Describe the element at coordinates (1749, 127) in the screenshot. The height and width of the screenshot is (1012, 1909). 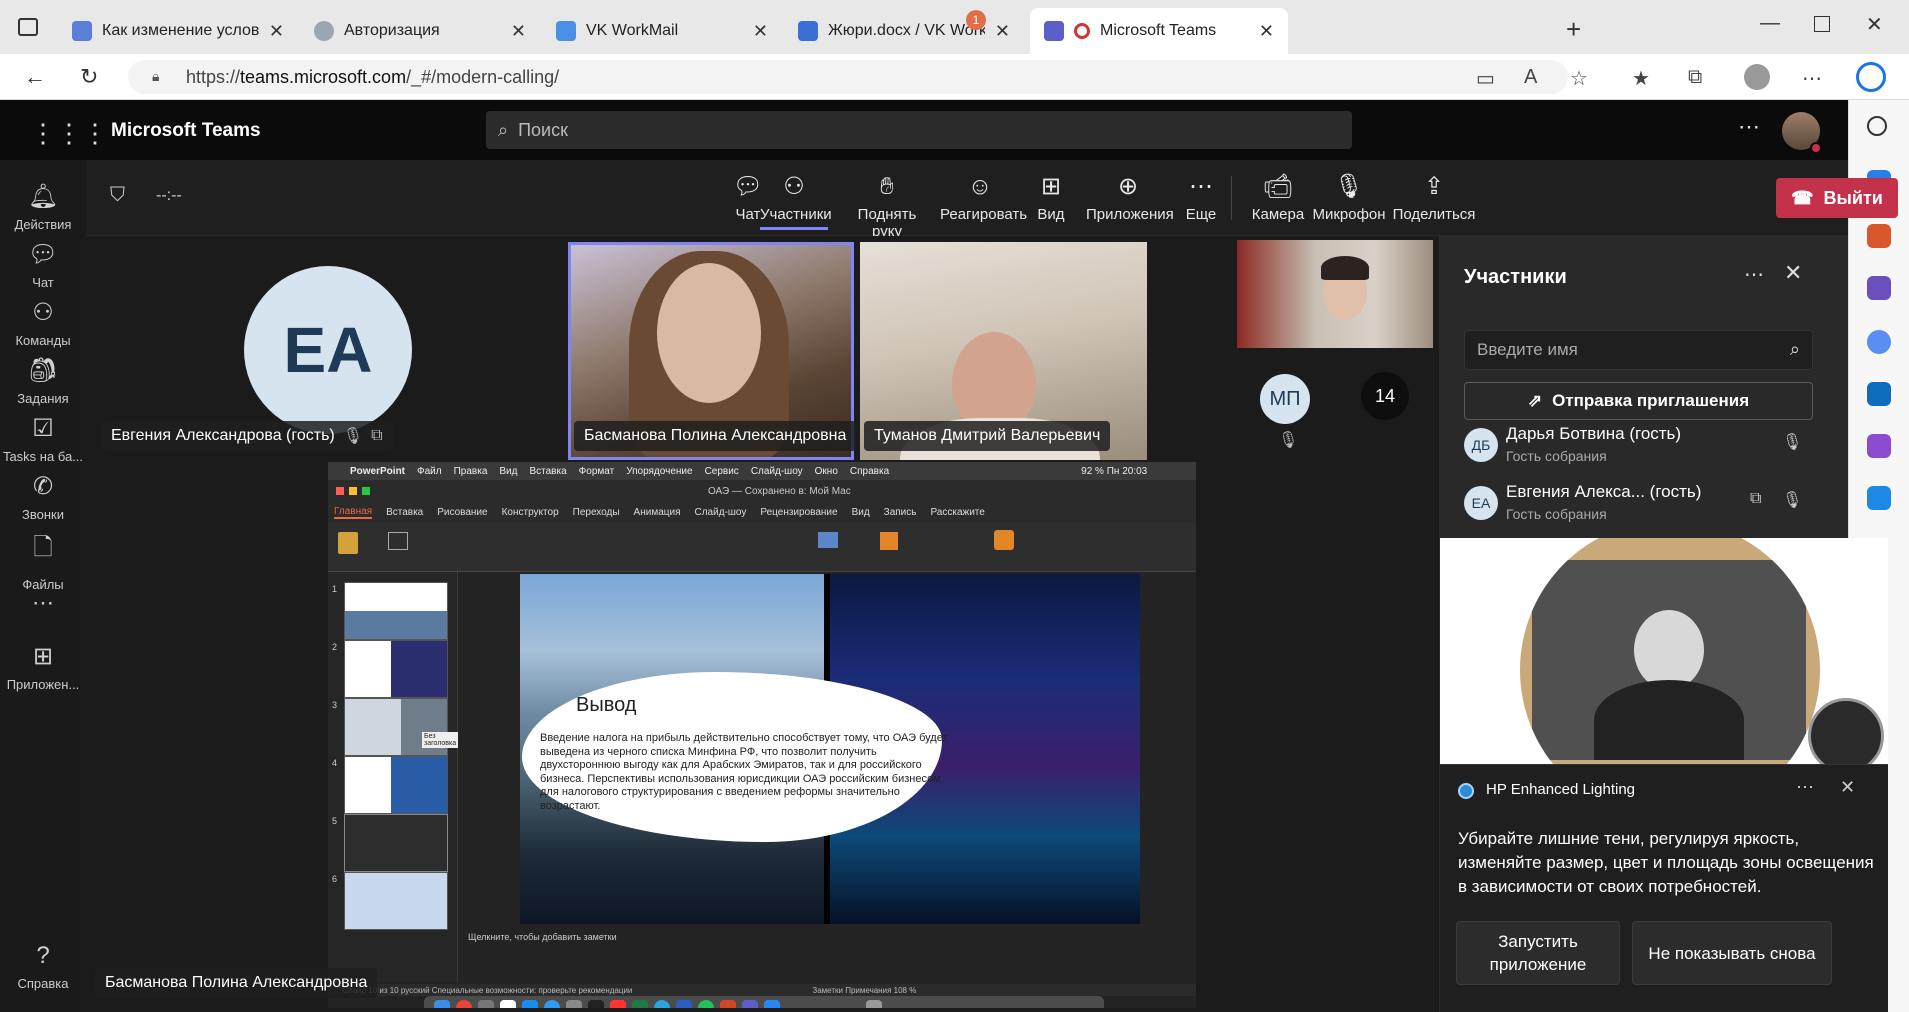
I see `more-options-icon: ⋯` at that location.